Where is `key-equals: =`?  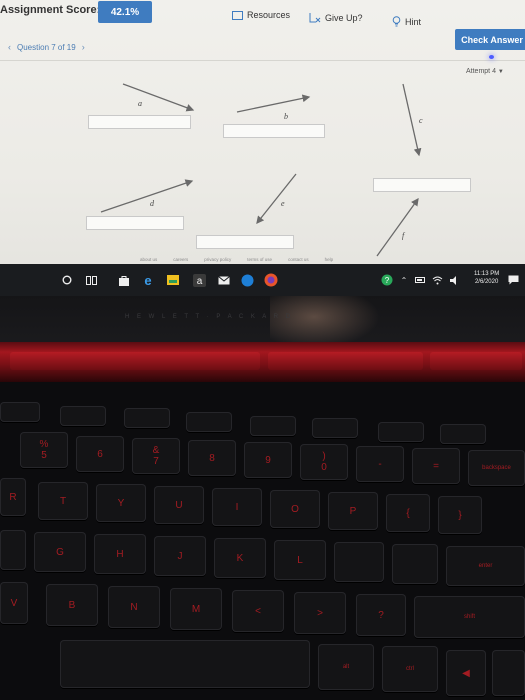
key-equals: = is located at coordinates (436, 466).